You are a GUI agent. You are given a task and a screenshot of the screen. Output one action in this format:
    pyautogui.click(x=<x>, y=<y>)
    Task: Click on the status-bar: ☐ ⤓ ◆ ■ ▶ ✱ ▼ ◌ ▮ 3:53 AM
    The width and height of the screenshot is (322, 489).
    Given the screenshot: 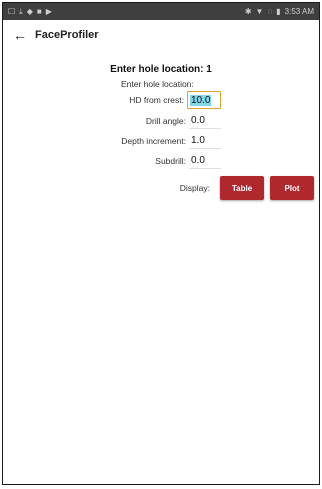 What is the action you would take?
    pyautogui.click(x=161, y=11)
    